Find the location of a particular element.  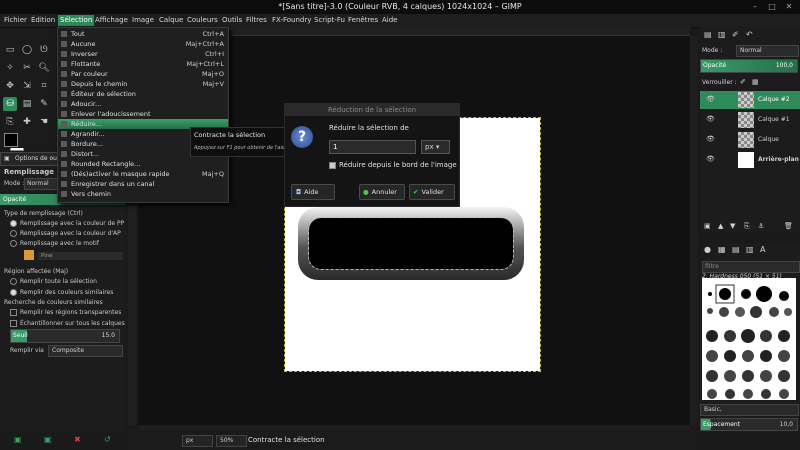

menu-item: Tout Ctrl+A is located at coordinates (143, 34).